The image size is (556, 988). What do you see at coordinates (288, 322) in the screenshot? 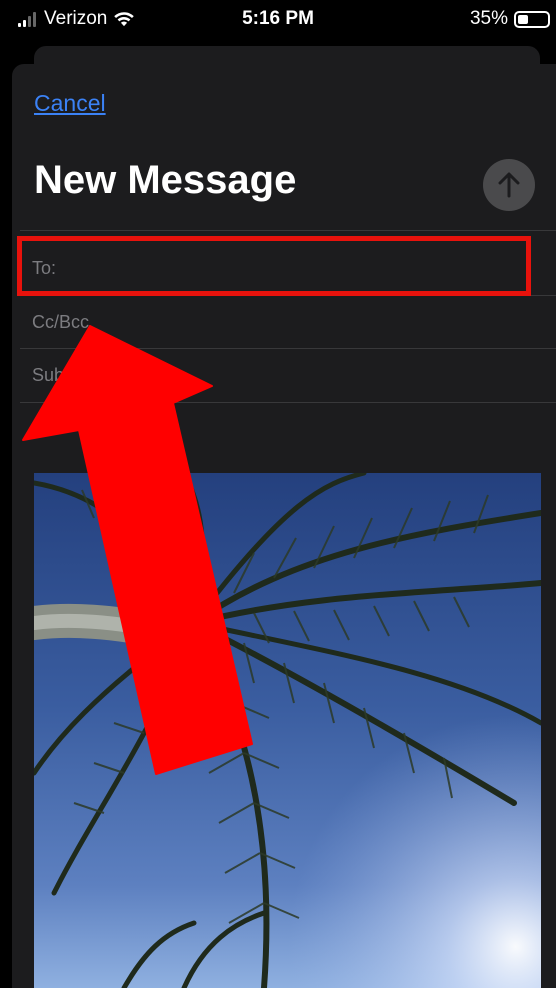
I see `cc-bcc-field: Cc/Bcc` at bounding box center [288, 322].